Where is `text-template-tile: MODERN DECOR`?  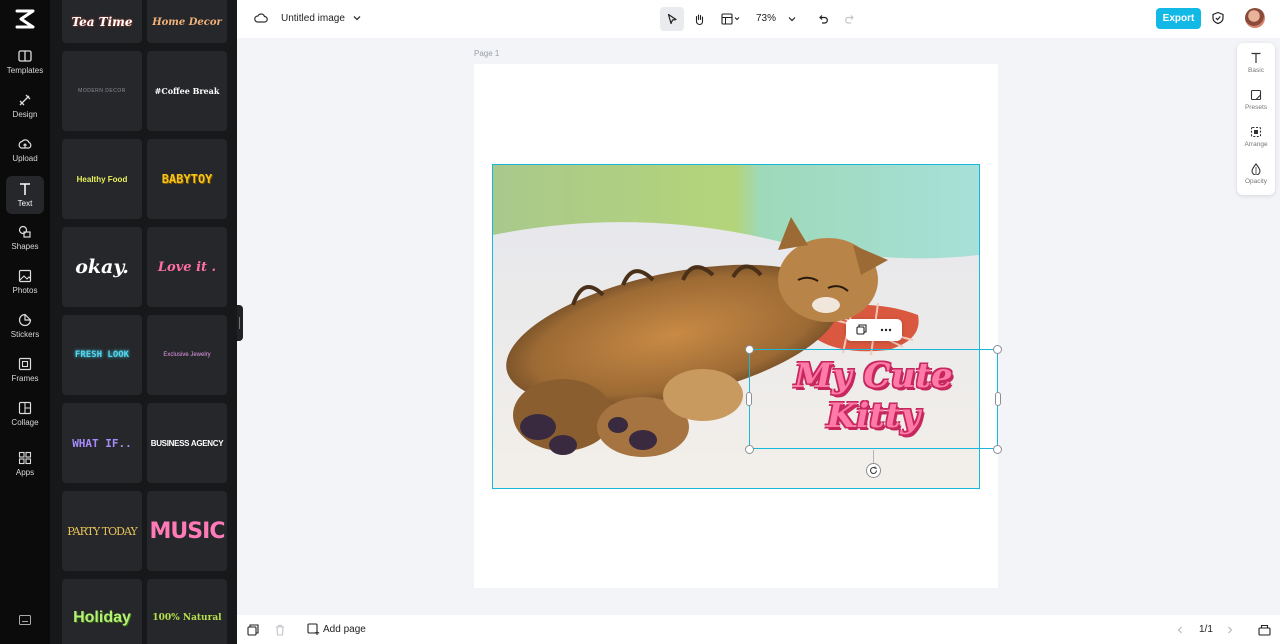
text-template-tile: MODERN DECOR is located at coordinates (102, 91).